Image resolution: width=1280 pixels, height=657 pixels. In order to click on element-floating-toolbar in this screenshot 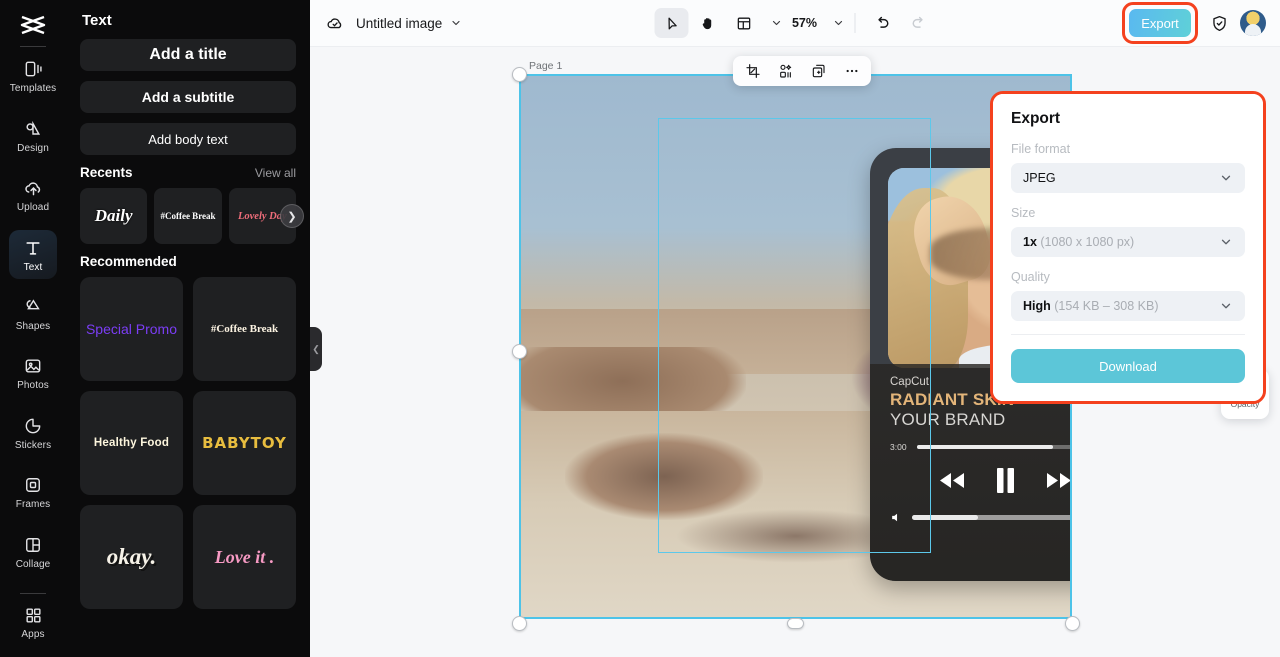, I will do `click(802, 71)`.